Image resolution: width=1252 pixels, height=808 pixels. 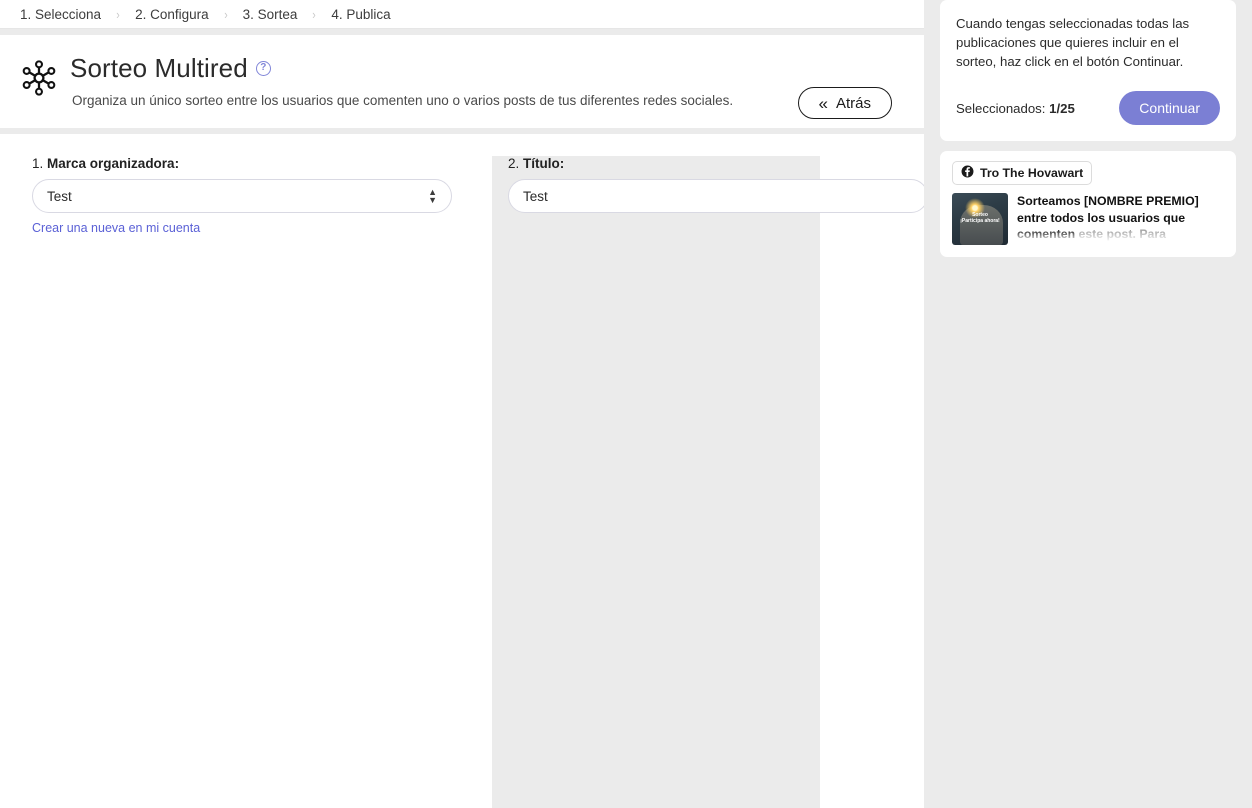 I want to click on double-chevron-left-icon: «, so click(x=823, y=103).